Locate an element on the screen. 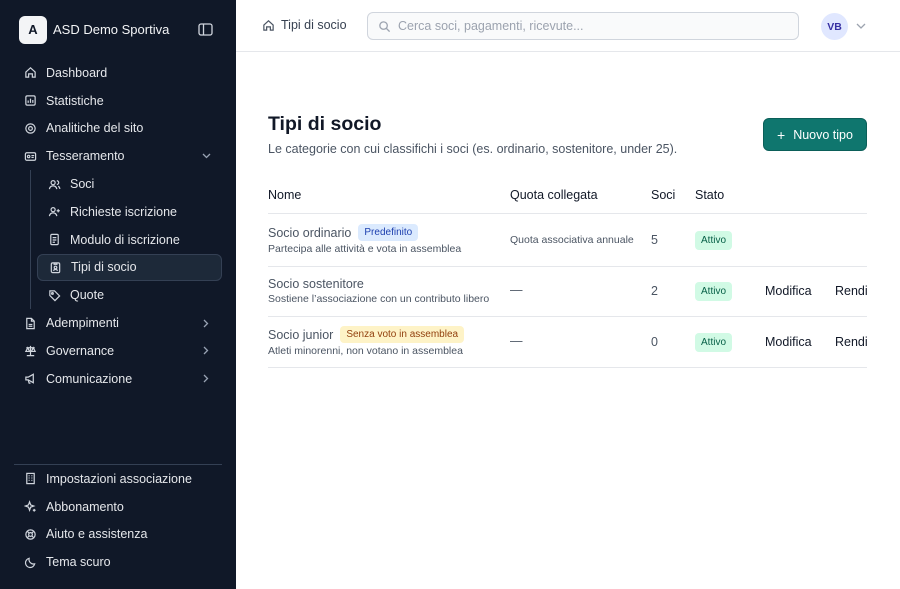 Image resolution: width=900 pixels, height=589 pixels. plus-icon: + is located at coordinates (781, 134).